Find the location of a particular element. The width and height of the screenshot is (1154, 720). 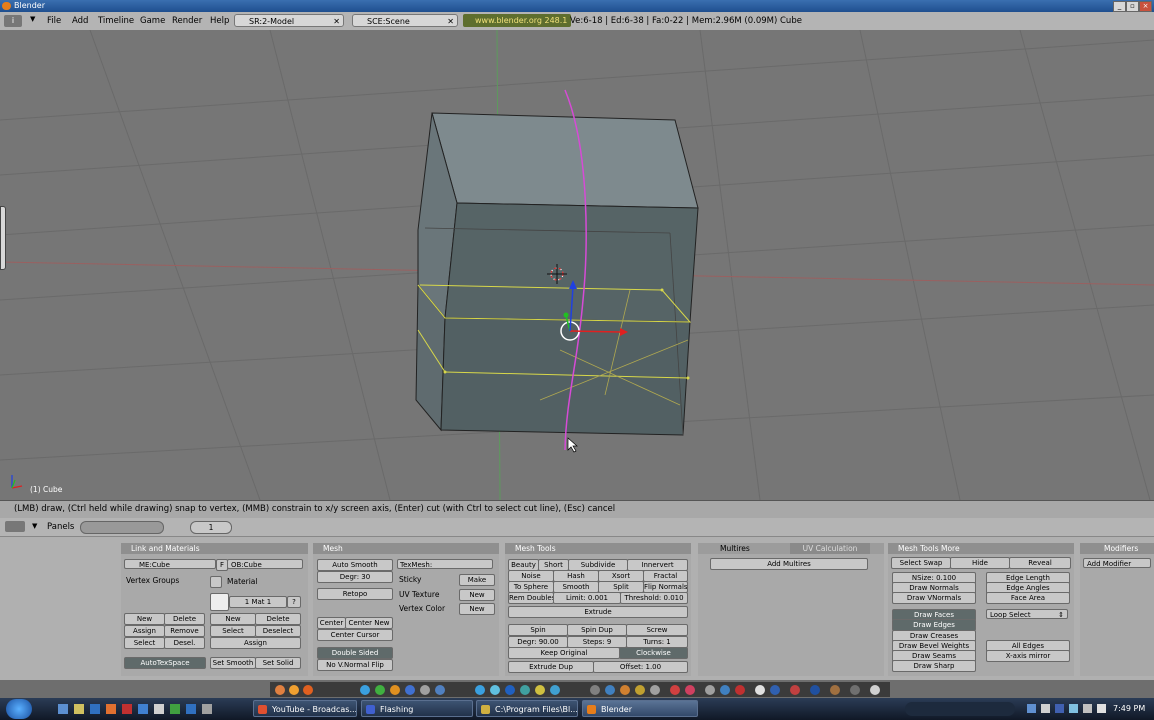

tab-multires: Multires is located at coordinates (735, 548).